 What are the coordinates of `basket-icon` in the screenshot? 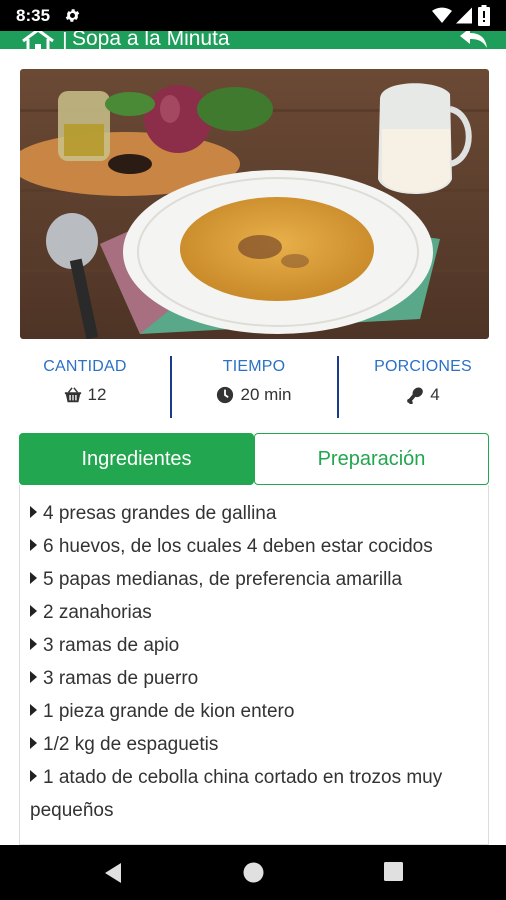 It's located at (72, 395).